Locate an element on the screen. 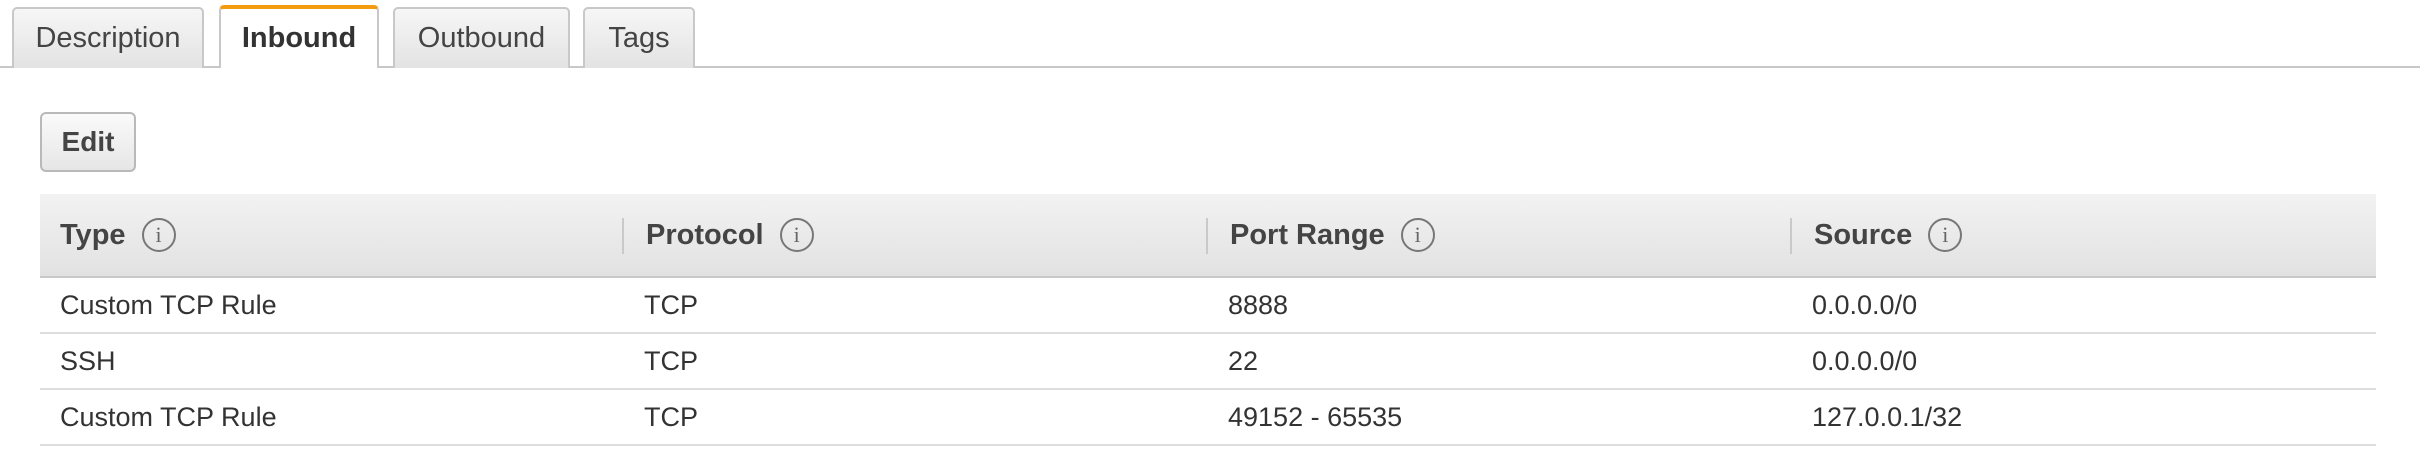 The image size is (2420, 450). cell-source: 127.0.0.1/32 is located at coordinates (1887, 416).